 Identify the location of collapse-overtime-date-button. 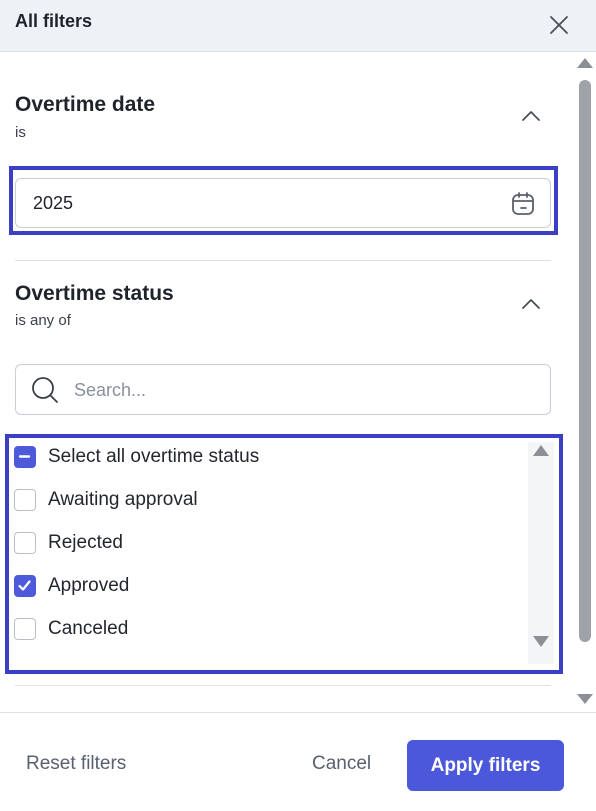
(531, 116).